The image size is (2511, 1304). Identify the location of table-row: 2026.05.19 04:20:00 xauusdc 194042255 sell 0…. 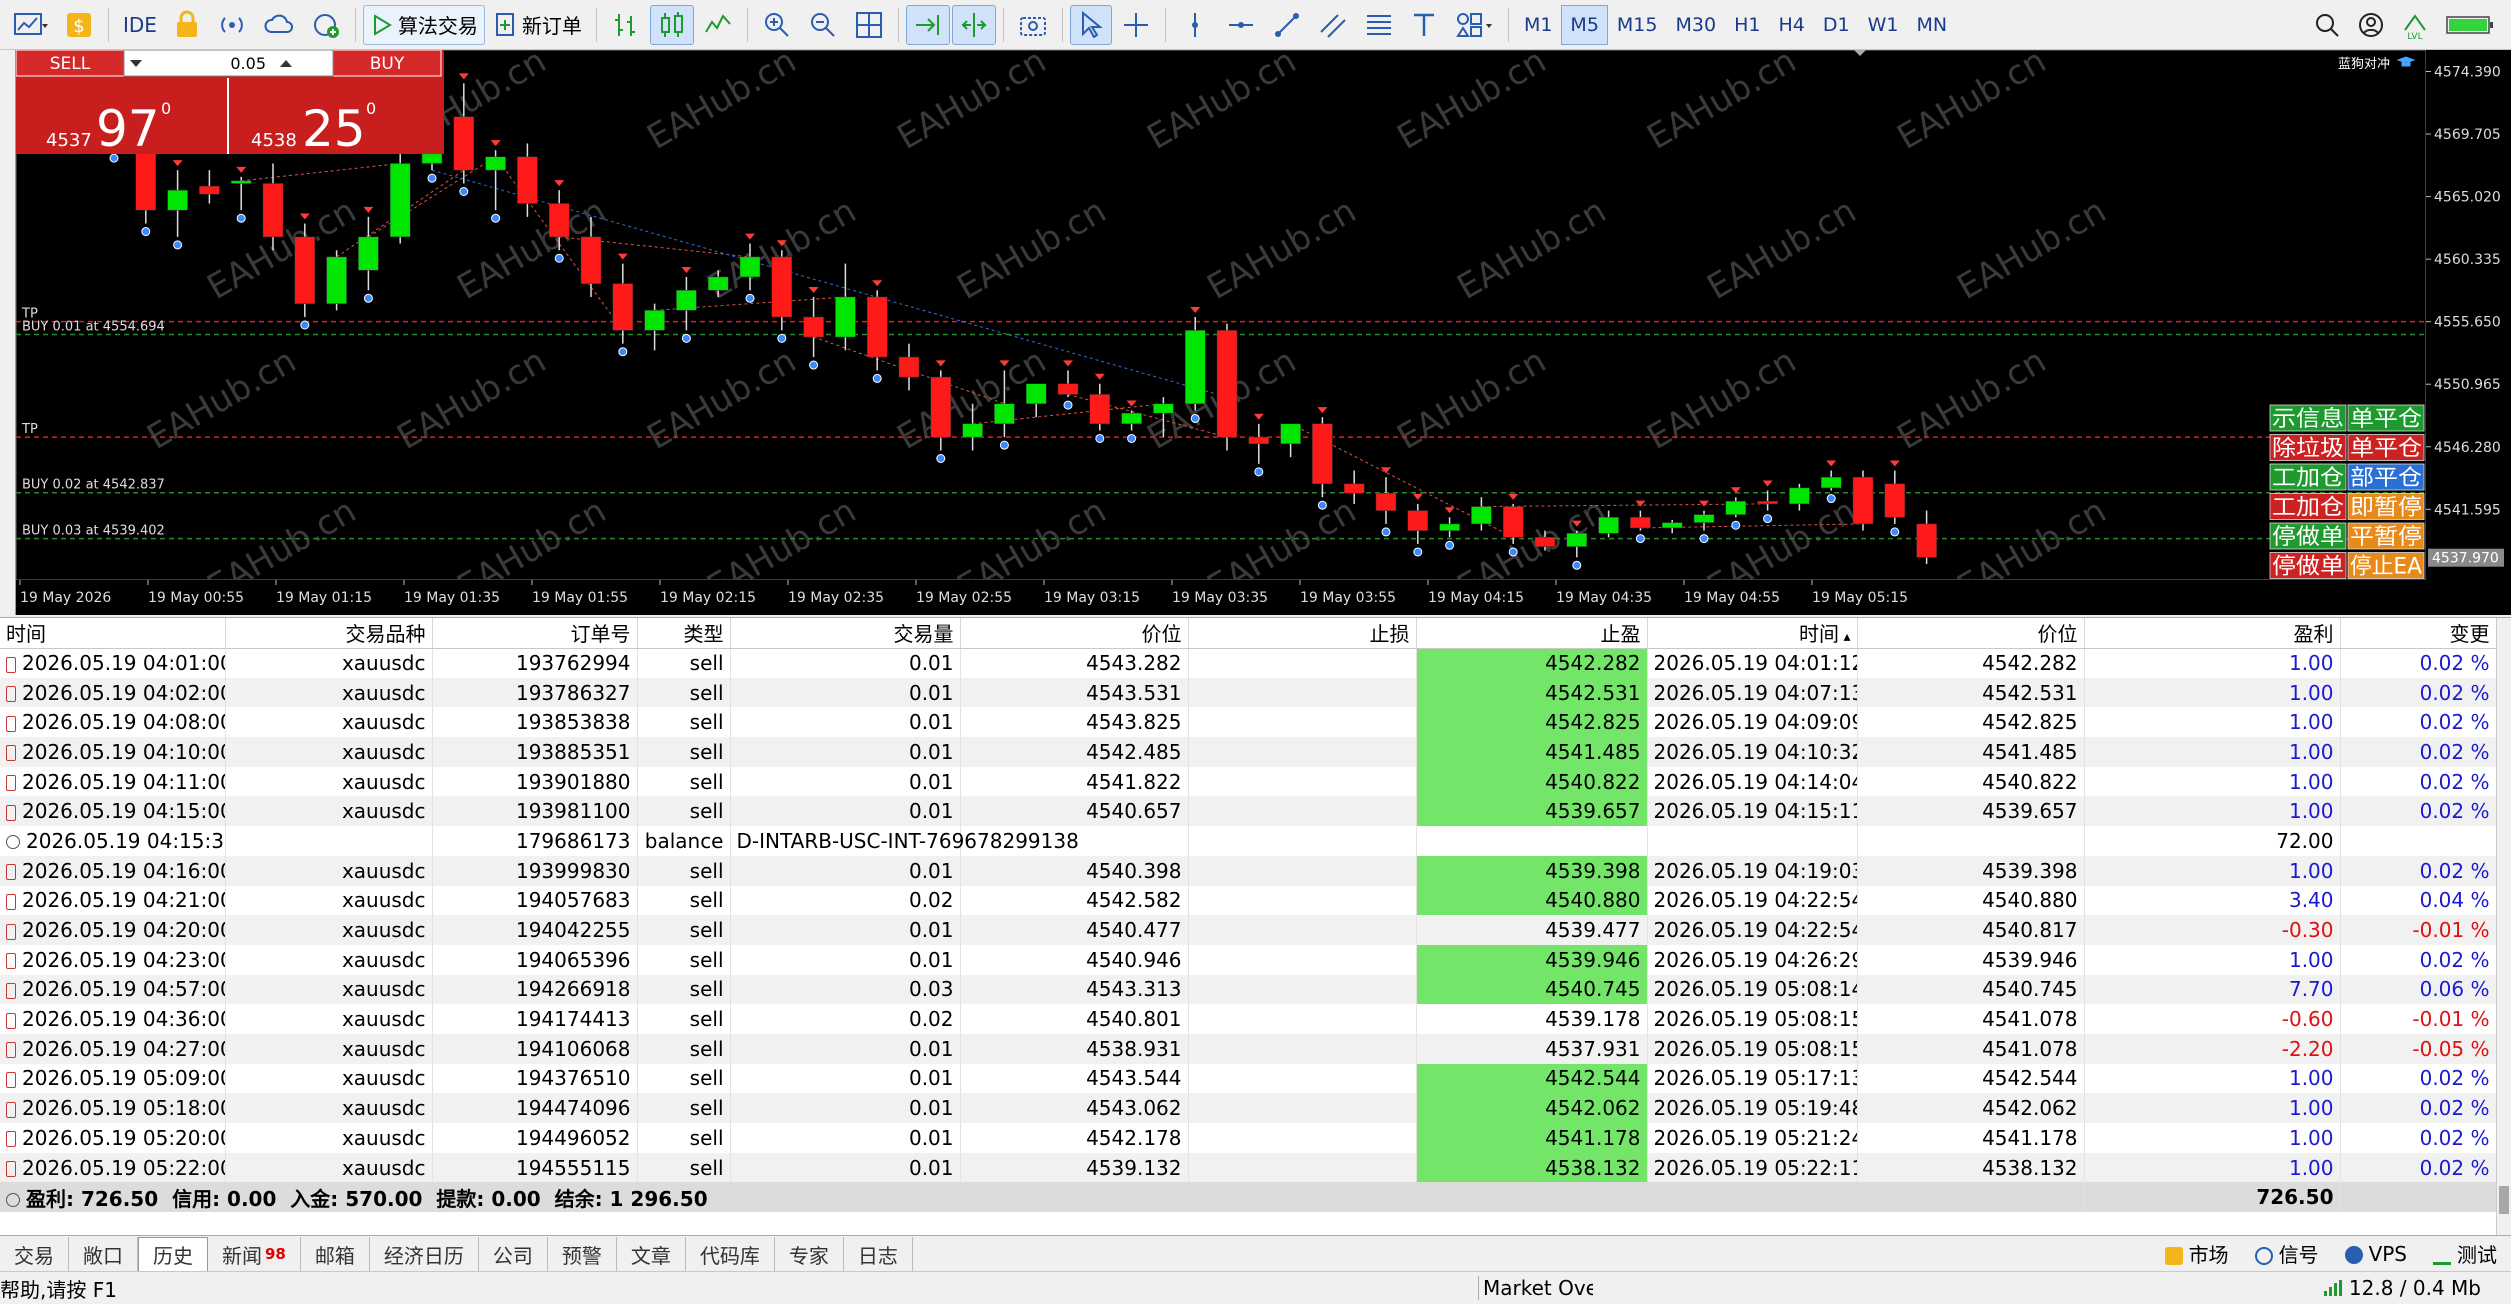
(1248, 930).